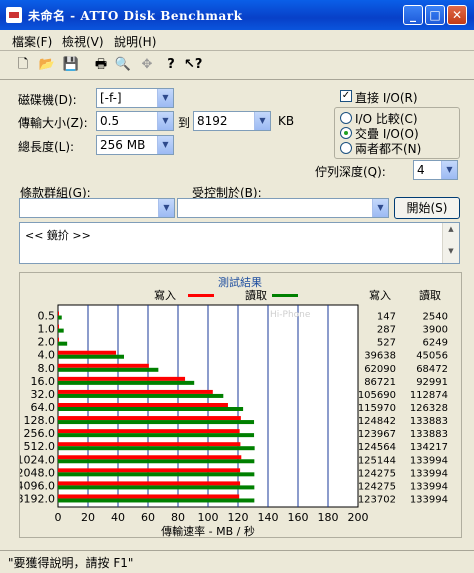 This screenshot has width=474, height=573. Describe the element at coordinates (23, 65) in the screenshot. I see `new-icon: 🗋` at that location.